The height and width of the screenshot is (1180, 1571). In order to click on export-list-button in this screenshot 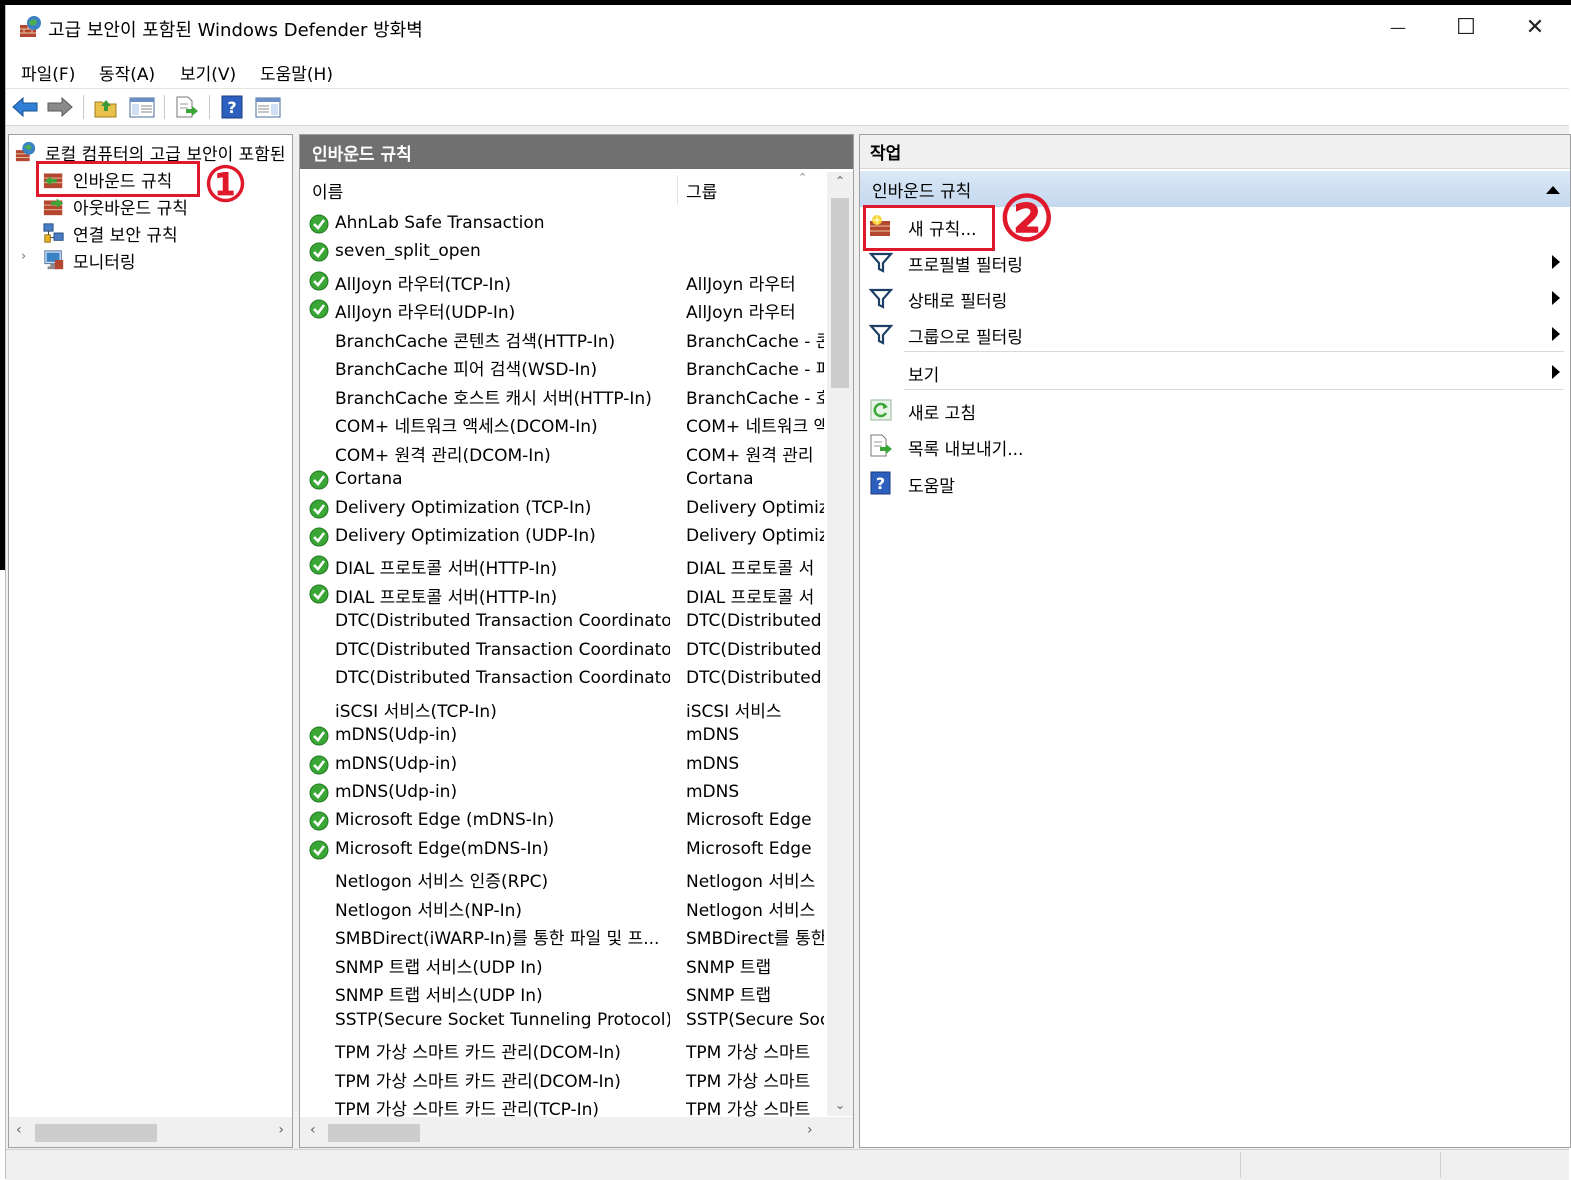, I will do `click(187, 107)`.